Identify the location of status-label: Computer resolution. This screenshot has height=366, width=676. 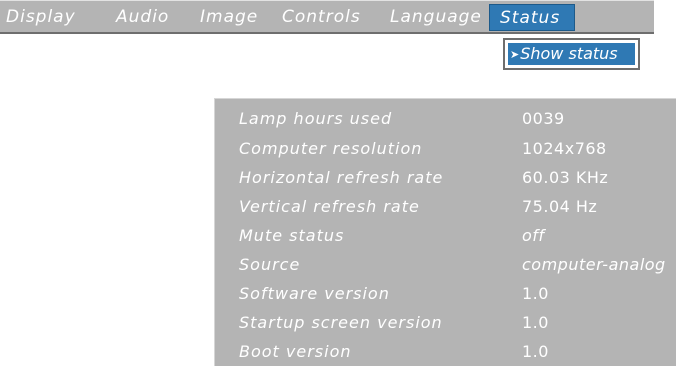
(331, 148).